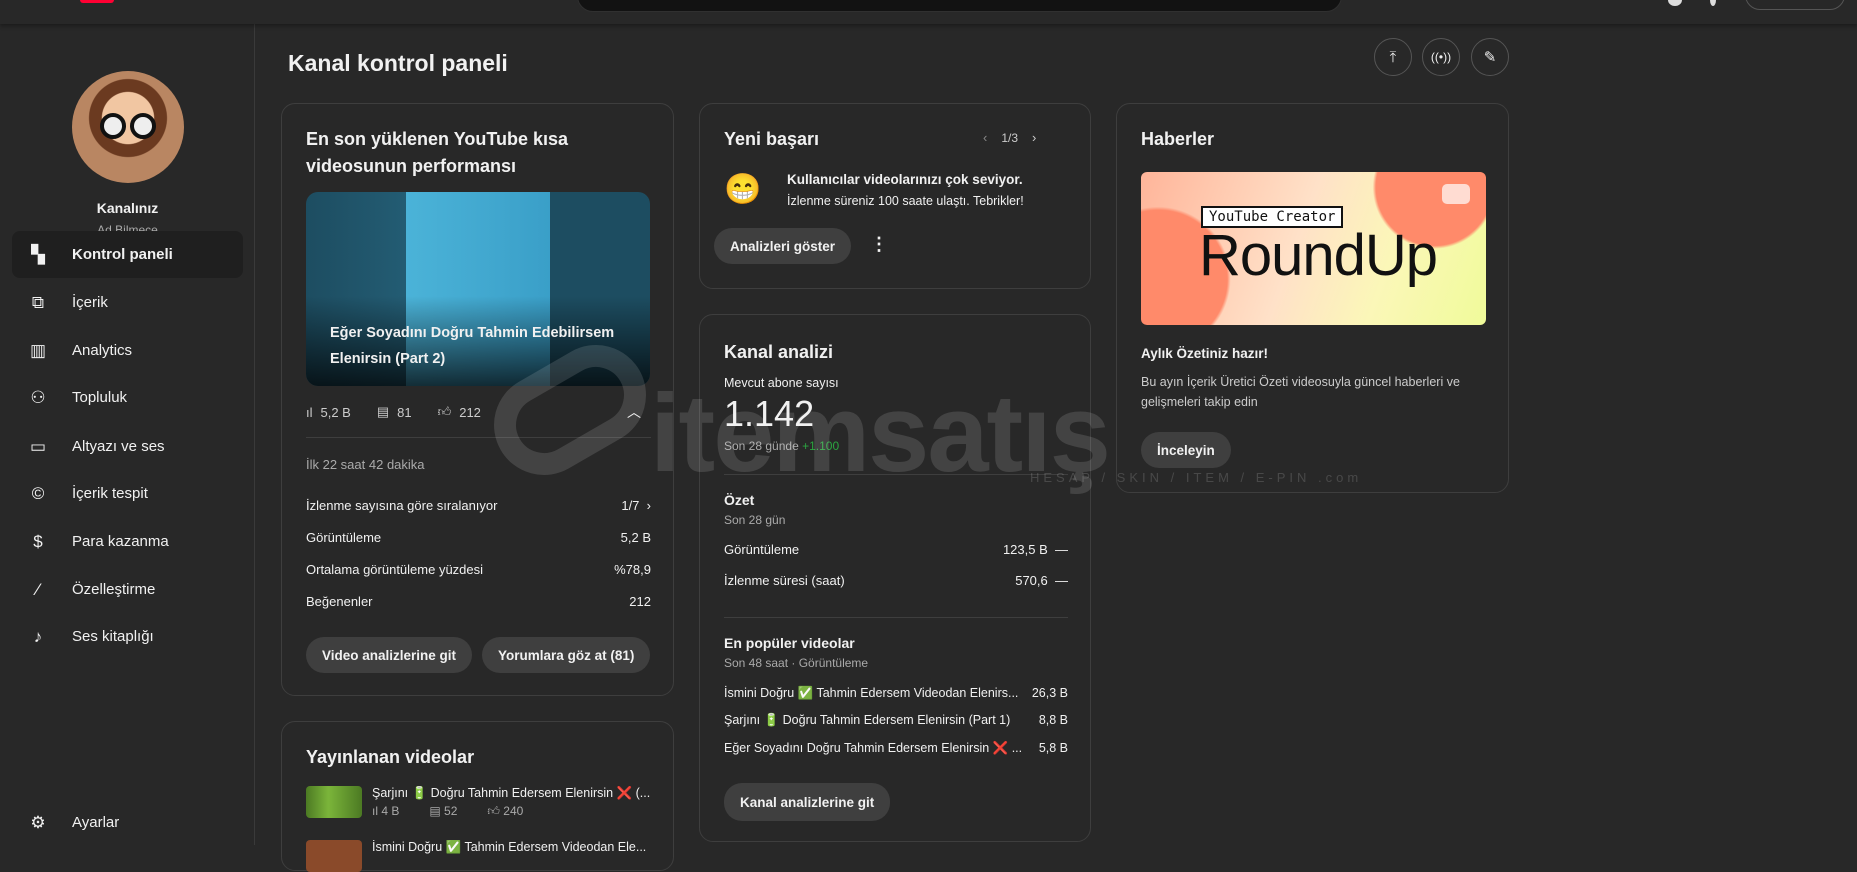  Describe the element at coordinates (789, 643) in the screenshot. I see `top-videos-title: En popüler videolar` at that location.